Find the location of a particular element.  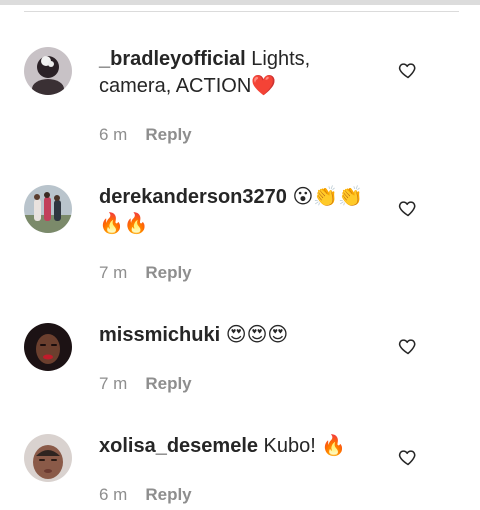

comment-text: derekanderson3270 😮👏👏🔥🔥 is located at coordinates (241, 211).